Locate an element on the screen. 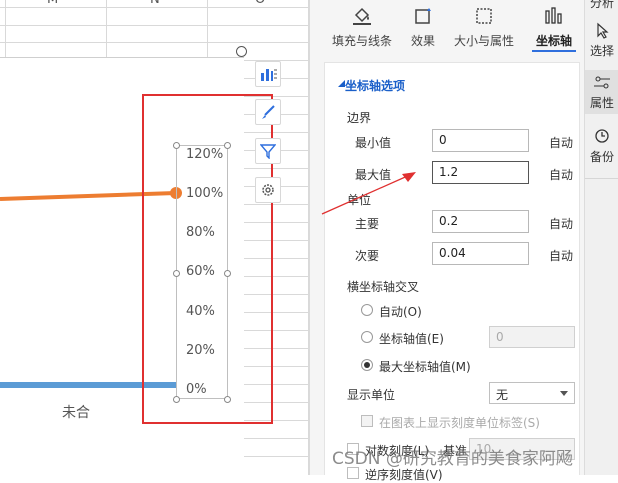  properties-icon is located at coordinates (602, 82).